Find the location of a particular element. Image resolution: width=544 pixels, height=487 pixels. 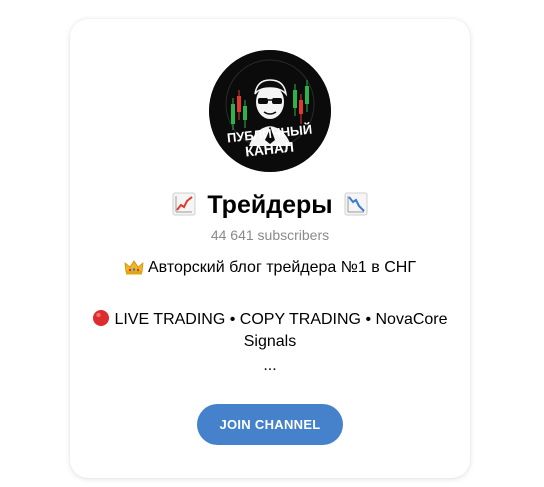

description-line-1-text: Авторский блог трейдера №1 в СНГ is located at coordinates (282, 267).